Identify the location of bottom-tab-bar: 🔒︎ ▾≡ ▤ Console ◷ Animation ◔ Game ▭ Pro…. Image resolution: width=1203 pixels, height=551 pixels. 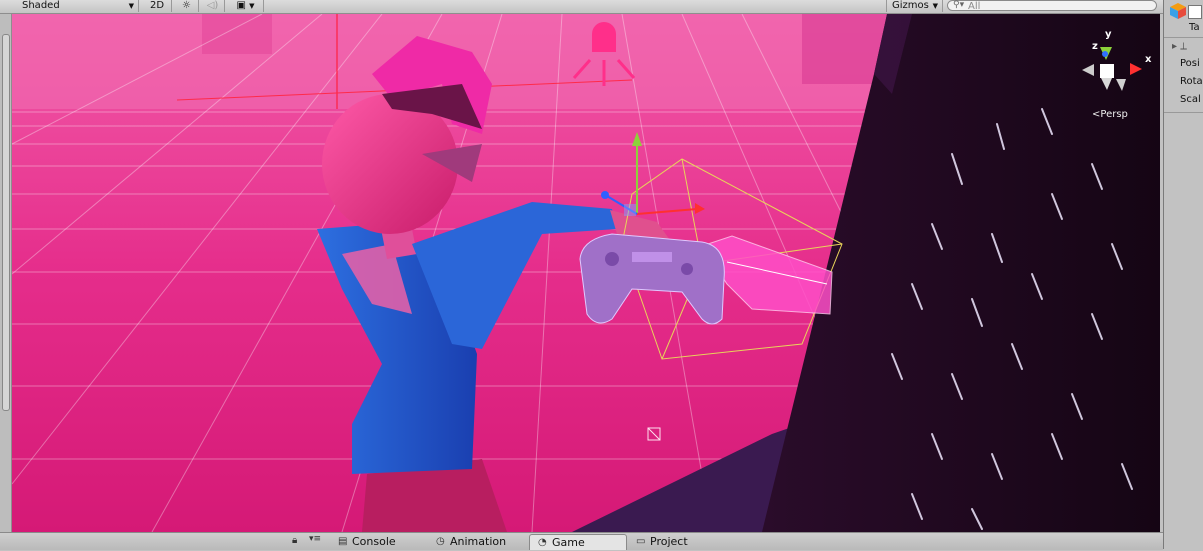
(581, 541).